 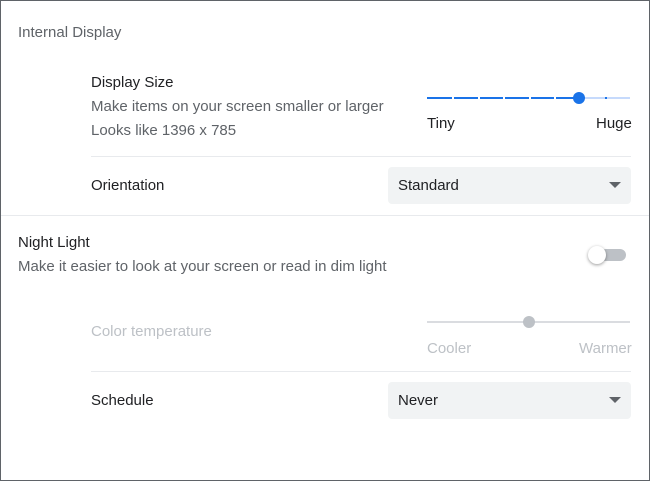 I want to click on color-temperature-slider, so click(x=528, y=322).